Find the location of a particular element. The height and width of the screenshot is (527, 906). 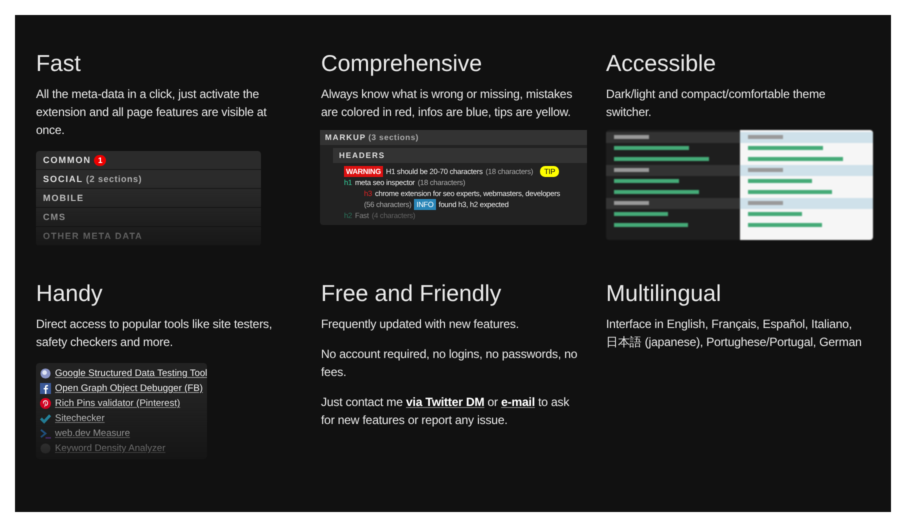

feature-description: Direct access to popular tools like site testers, safety checkers and more. is located at coordinates (155, 333).